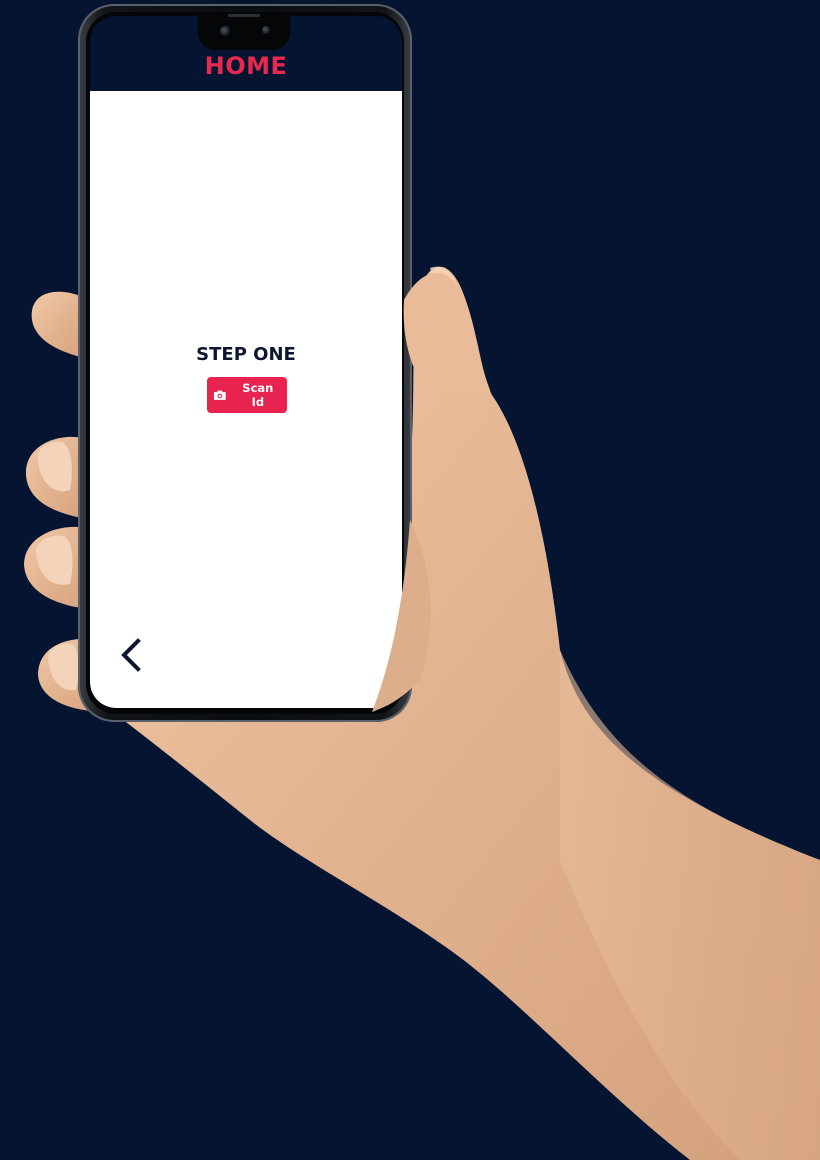  Describe the element at coordinates (219, 395) in the screenshot. I see `camera-icon` at that location.